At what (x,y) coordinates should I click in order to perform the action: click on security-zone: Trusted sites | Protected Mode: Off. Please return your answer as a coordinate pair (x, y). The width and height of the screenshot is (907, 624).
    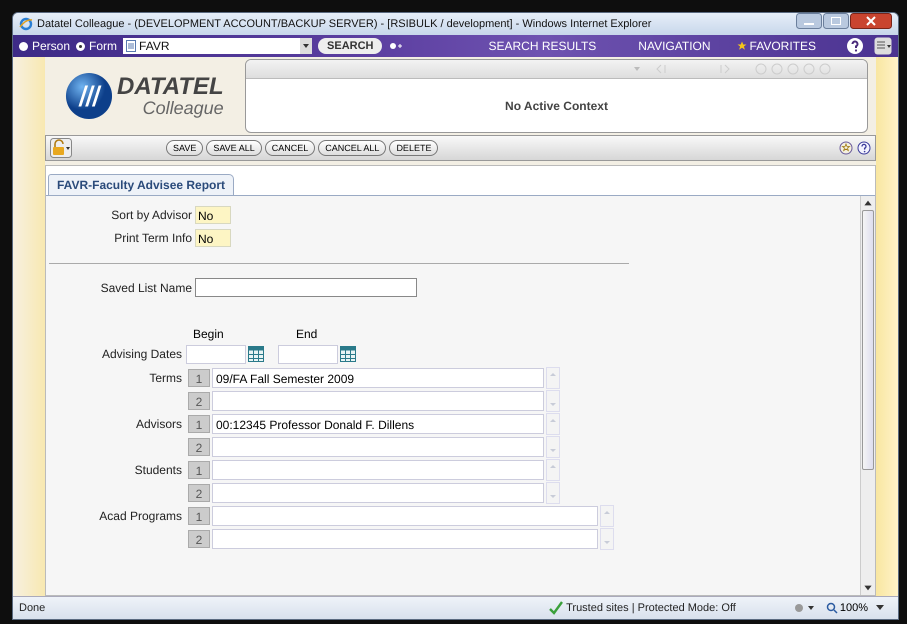
    Looking at the image, I should click on (651, 608).